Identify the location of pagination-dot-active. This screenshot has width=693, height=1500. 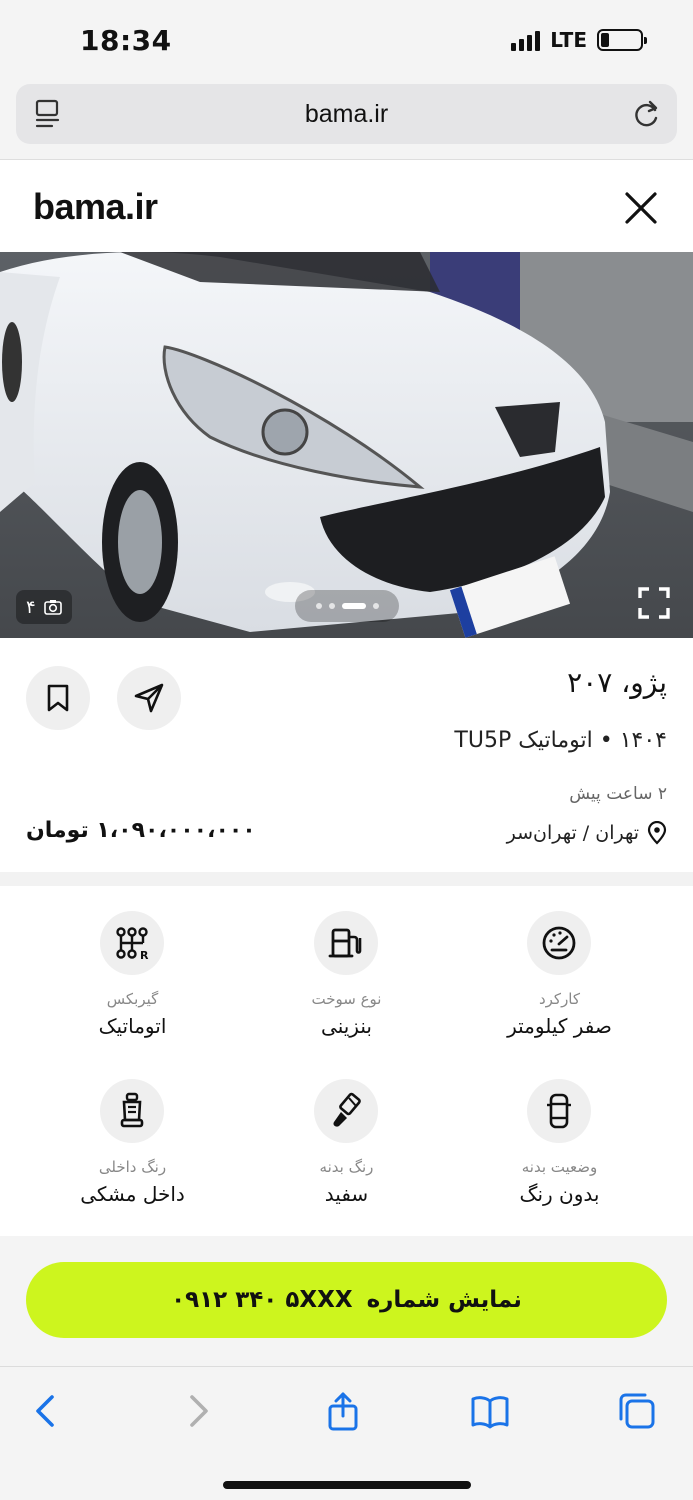
(353, 606).